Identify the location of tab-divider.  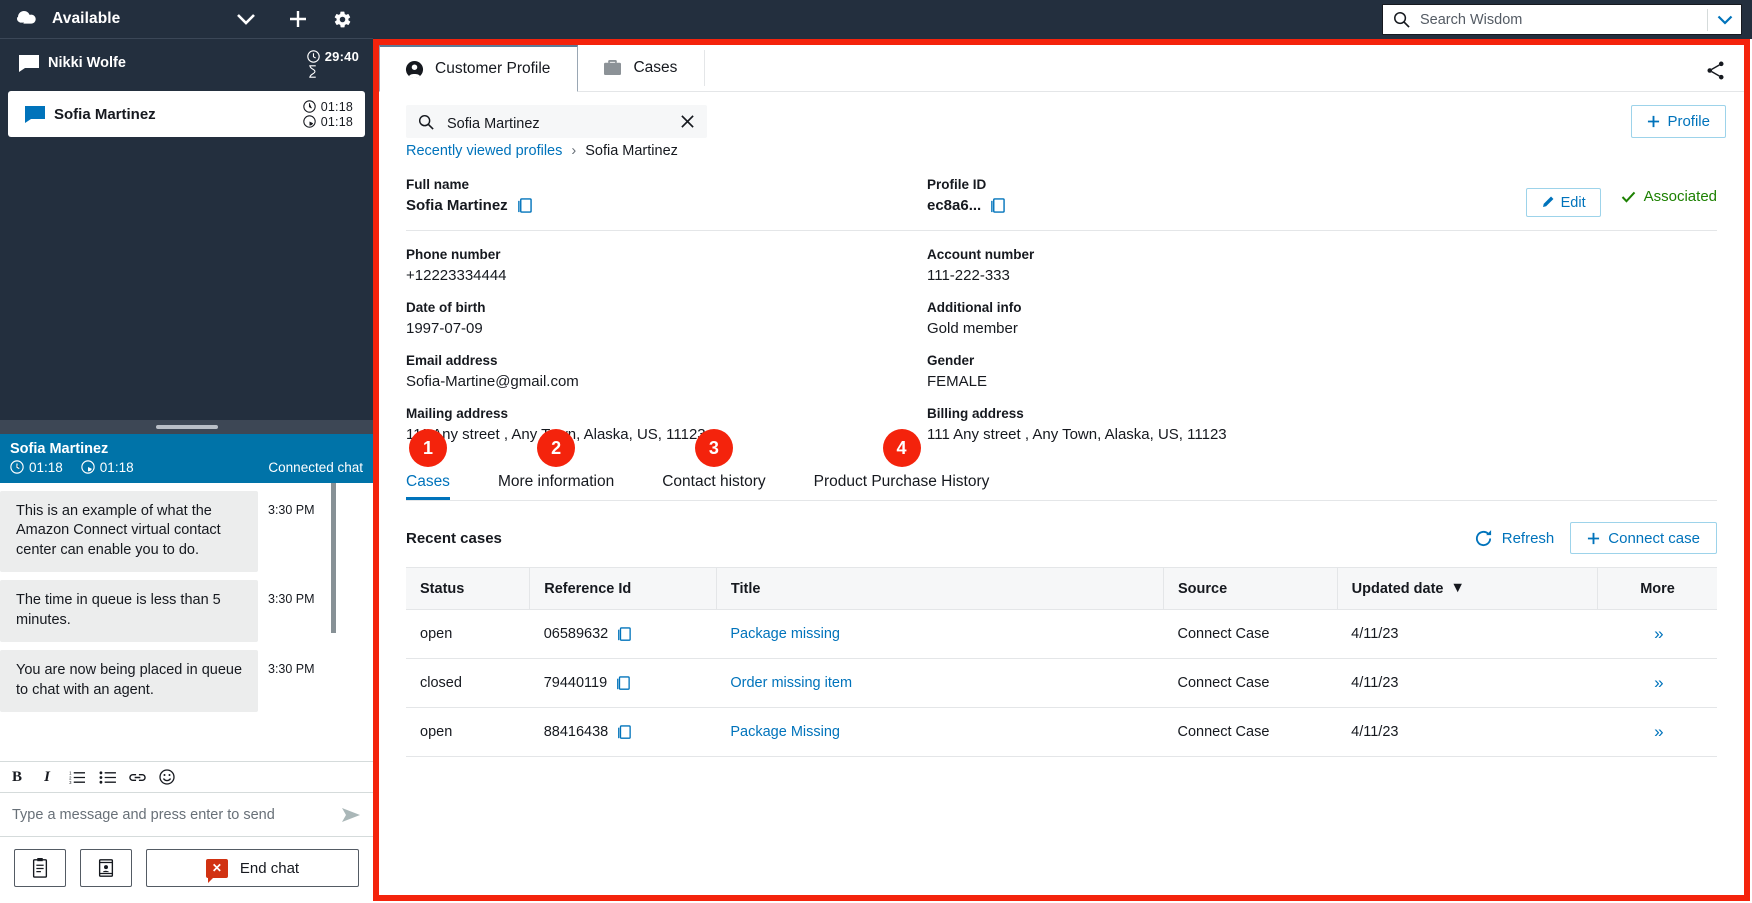
(705, 68).